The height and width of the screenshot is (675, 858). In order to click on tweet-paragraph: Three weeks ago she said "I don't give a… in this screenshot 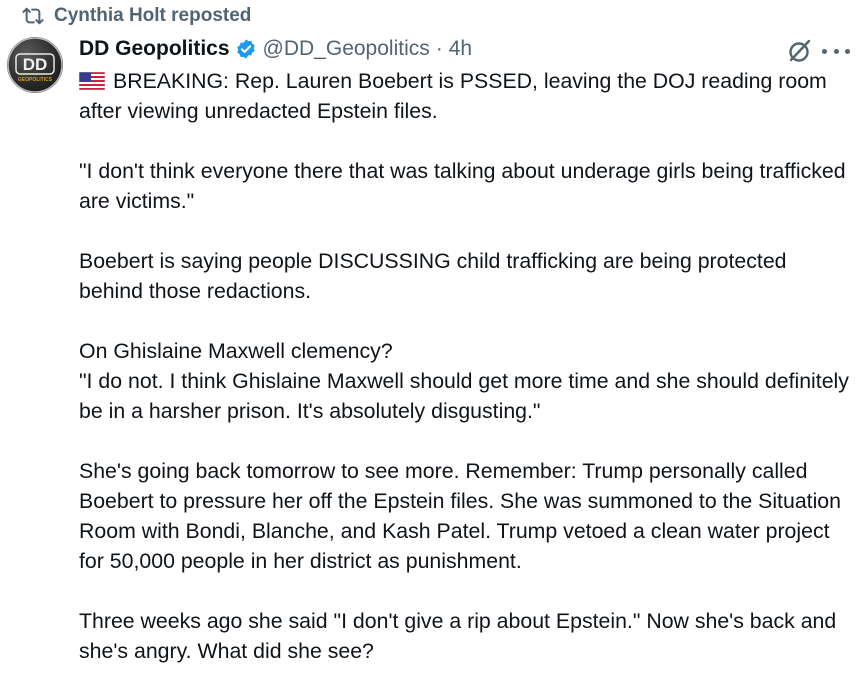, I will do `click(458, 636)`.